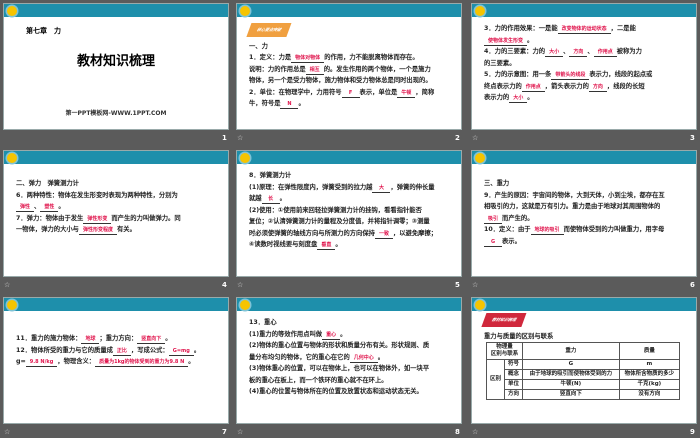 Image resolution: width=700 pixels, height=438 pixels. Describe the element at coordinates (47, 229) in the screenshot. I see `text-segment: 一物体，弹力的大小与` at that location.